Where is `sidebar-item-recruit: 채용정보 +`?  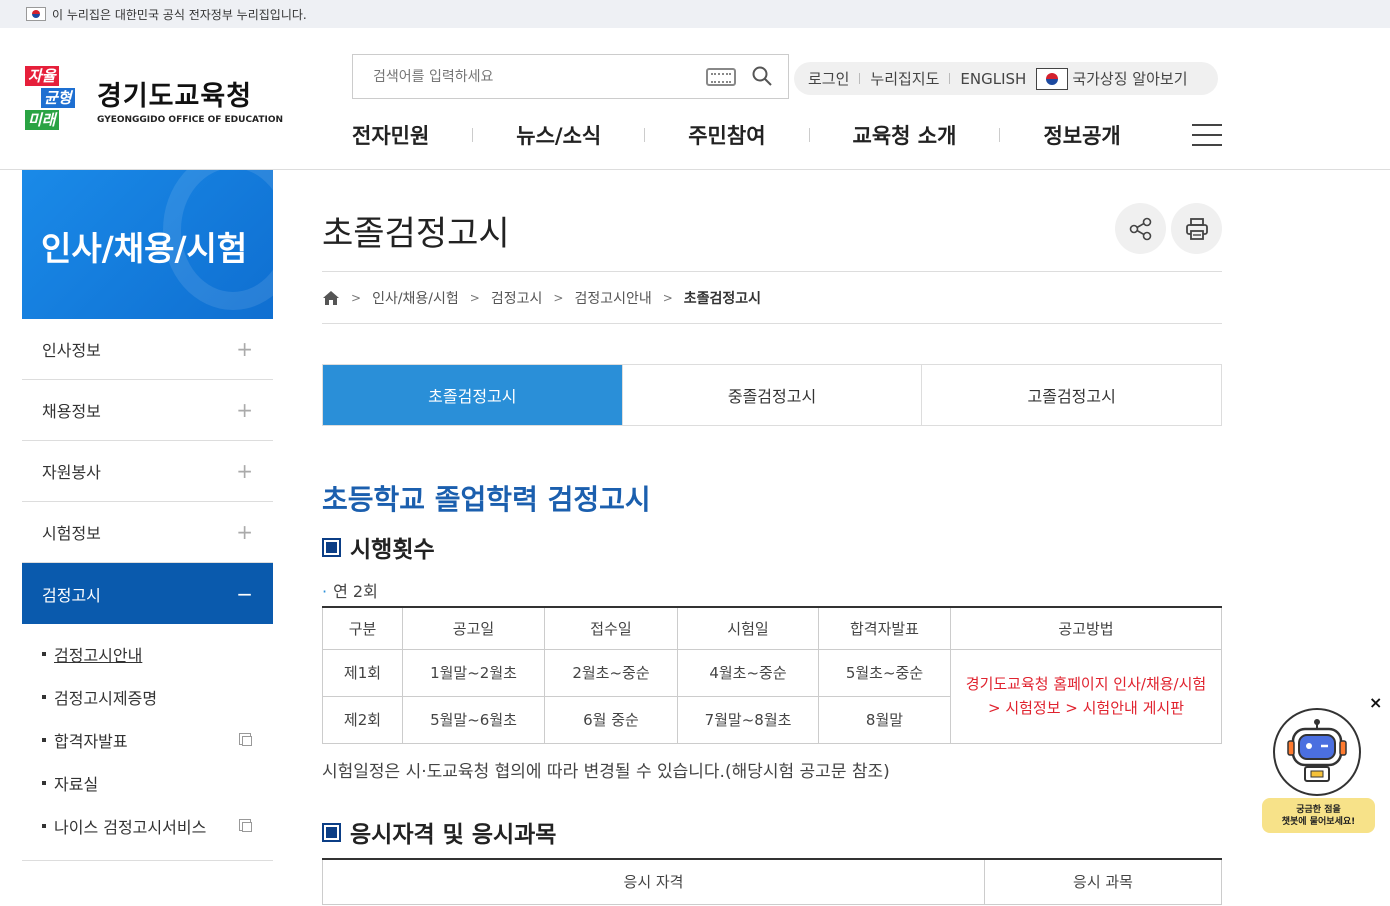 sidebar-item-recruit: 채용정보 + is located at coordinates (147, 410).